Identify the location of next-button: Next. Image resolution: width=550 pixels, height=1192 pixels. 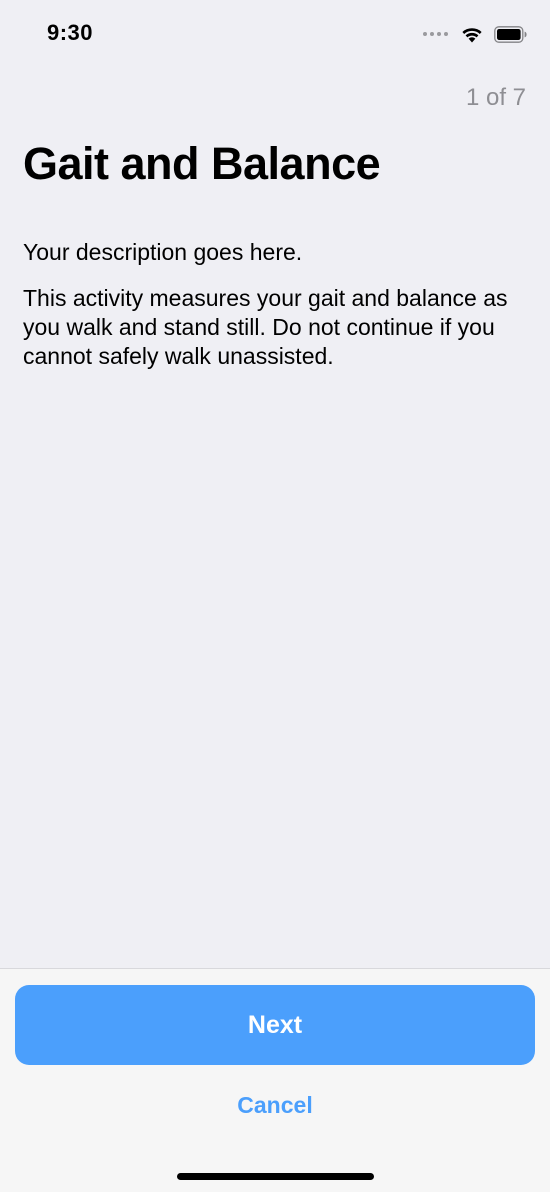
(275, 1025).